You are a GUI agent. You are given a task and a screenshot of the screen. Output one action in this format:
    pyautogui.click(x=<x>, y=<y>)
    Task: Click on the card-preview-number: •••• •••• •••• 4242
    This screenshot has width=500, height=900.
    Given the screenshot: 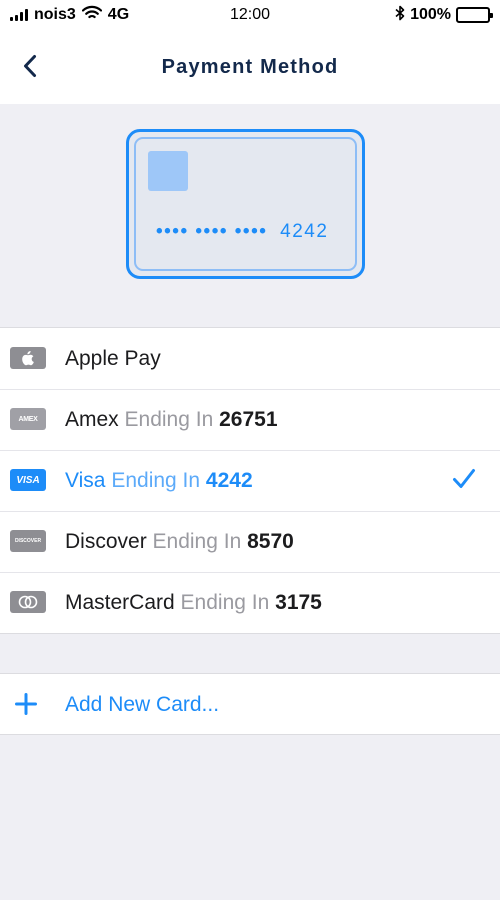 What is the action you would take?
    pyautogui.click(x=242, y=232)
    